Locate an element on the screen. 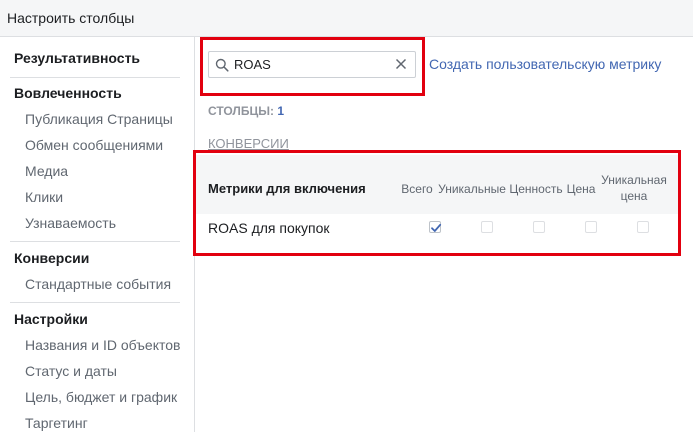  search-icon is located at coordinates (222, 65).